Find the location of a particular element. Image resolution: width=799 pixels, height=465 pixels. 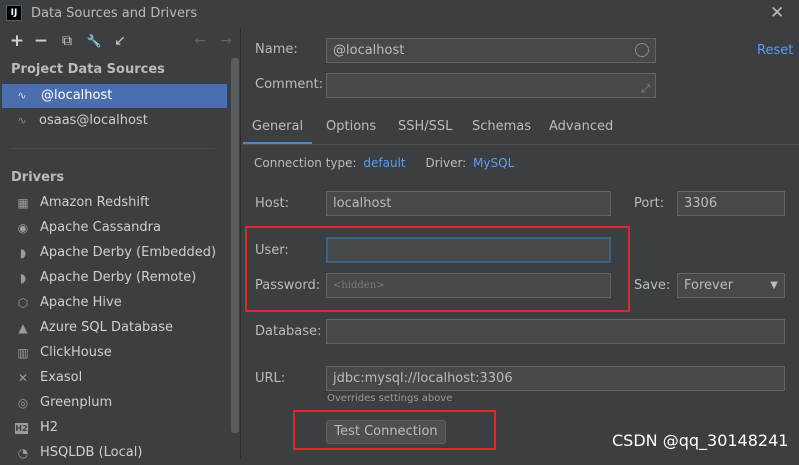

driver-label: ClickHouse is located at coordinates (76, 352).